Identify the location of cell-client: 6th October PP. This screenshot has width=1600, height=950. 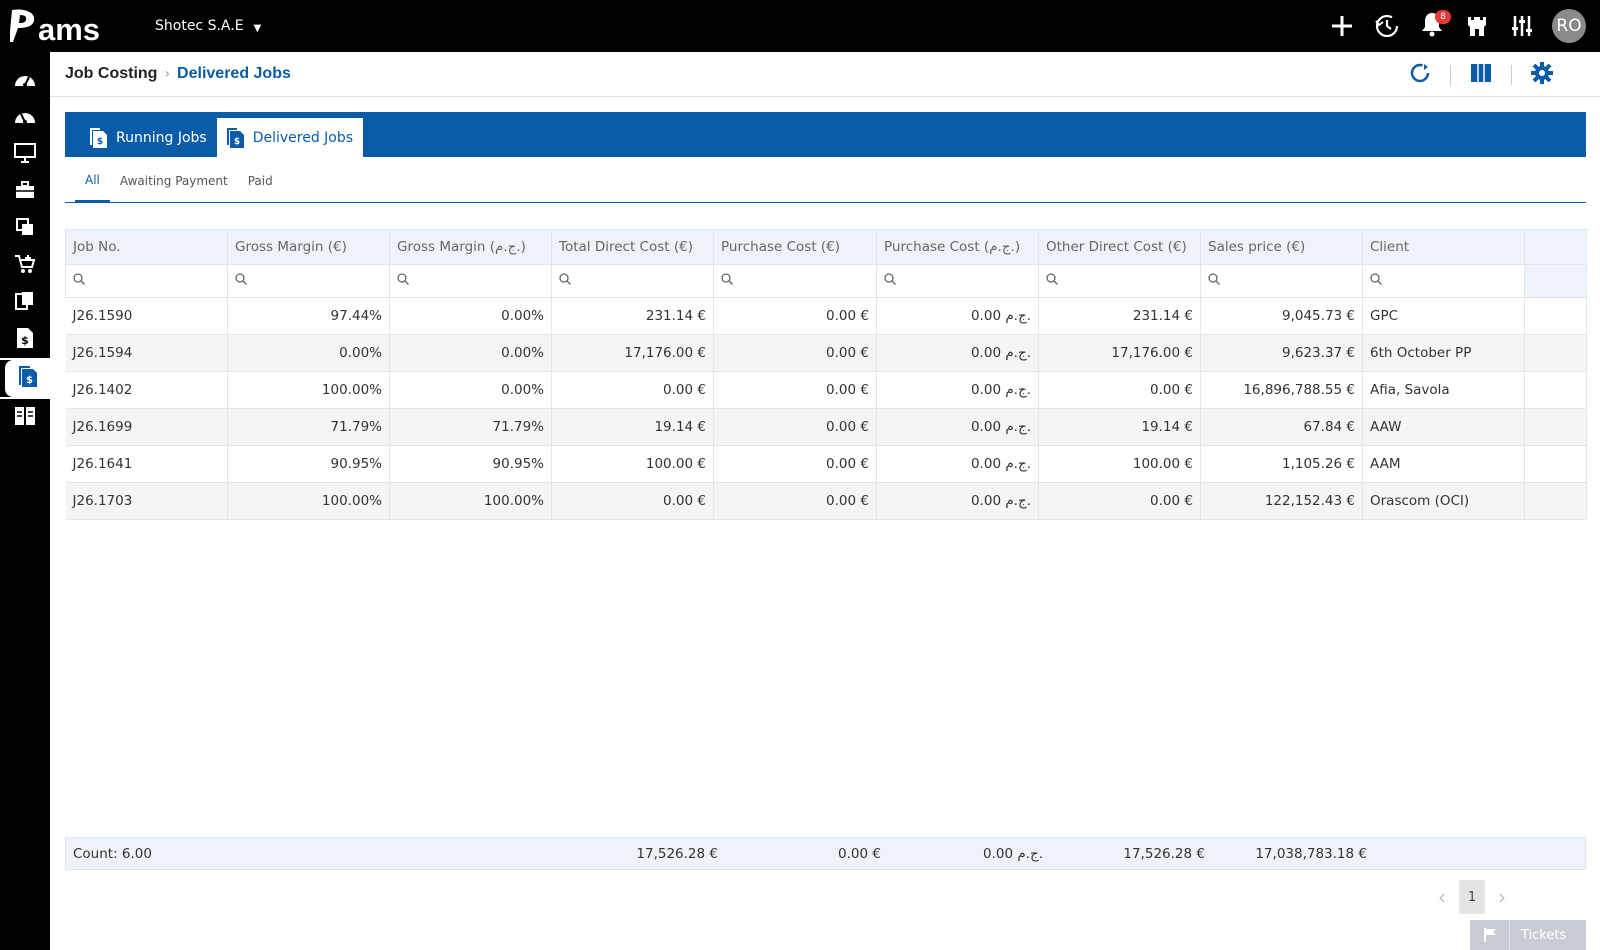
(1443, 353).